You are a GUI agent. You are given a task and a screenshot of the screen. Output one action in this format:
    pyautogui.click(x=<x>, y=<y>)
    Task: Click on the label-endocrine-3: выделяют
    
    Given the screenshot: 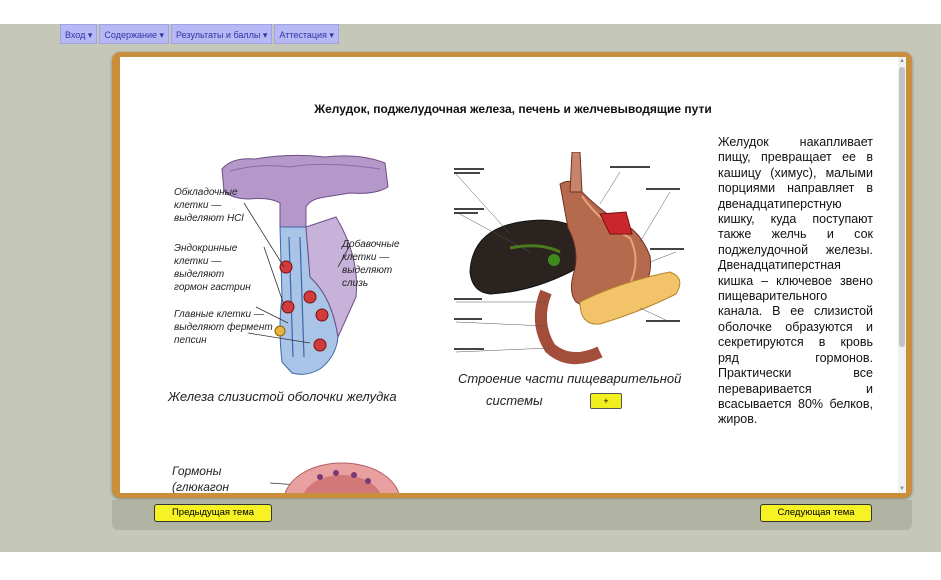 What is the action you would take?
    pyautogui.click(x=199, y=274)
    